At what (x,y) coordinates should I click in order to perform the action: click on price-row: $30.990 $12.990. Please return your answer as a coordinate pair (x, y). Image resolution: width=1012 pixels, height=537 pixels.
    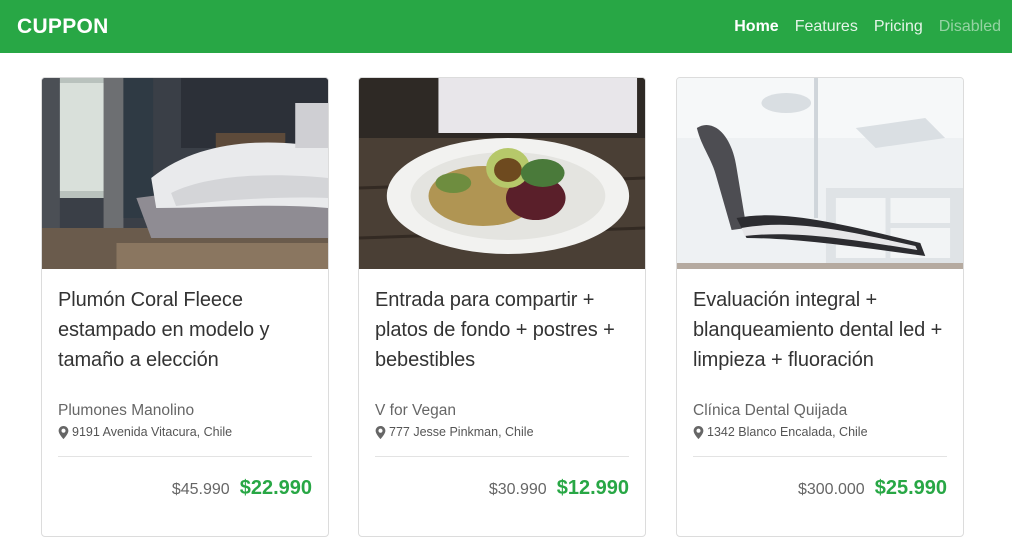
    Looking at the image, I should click on (502, 488).